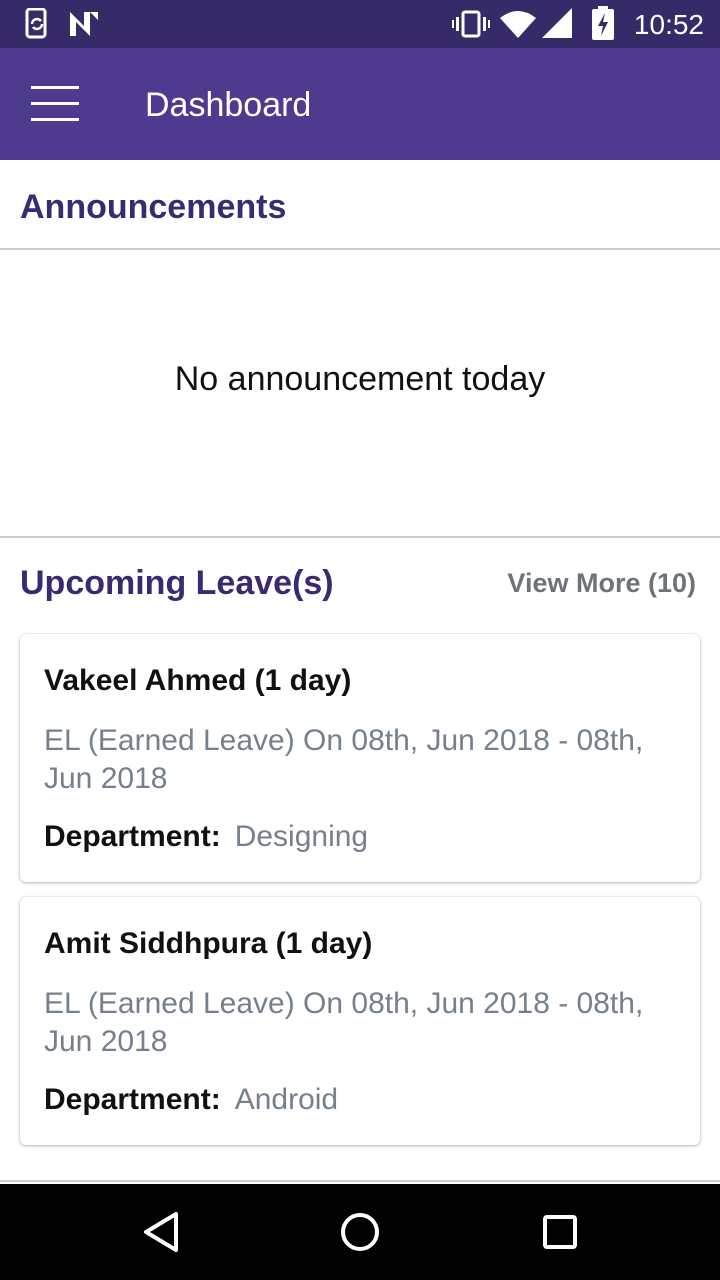  I want to click on department-value: Android, so click(286, 1099).